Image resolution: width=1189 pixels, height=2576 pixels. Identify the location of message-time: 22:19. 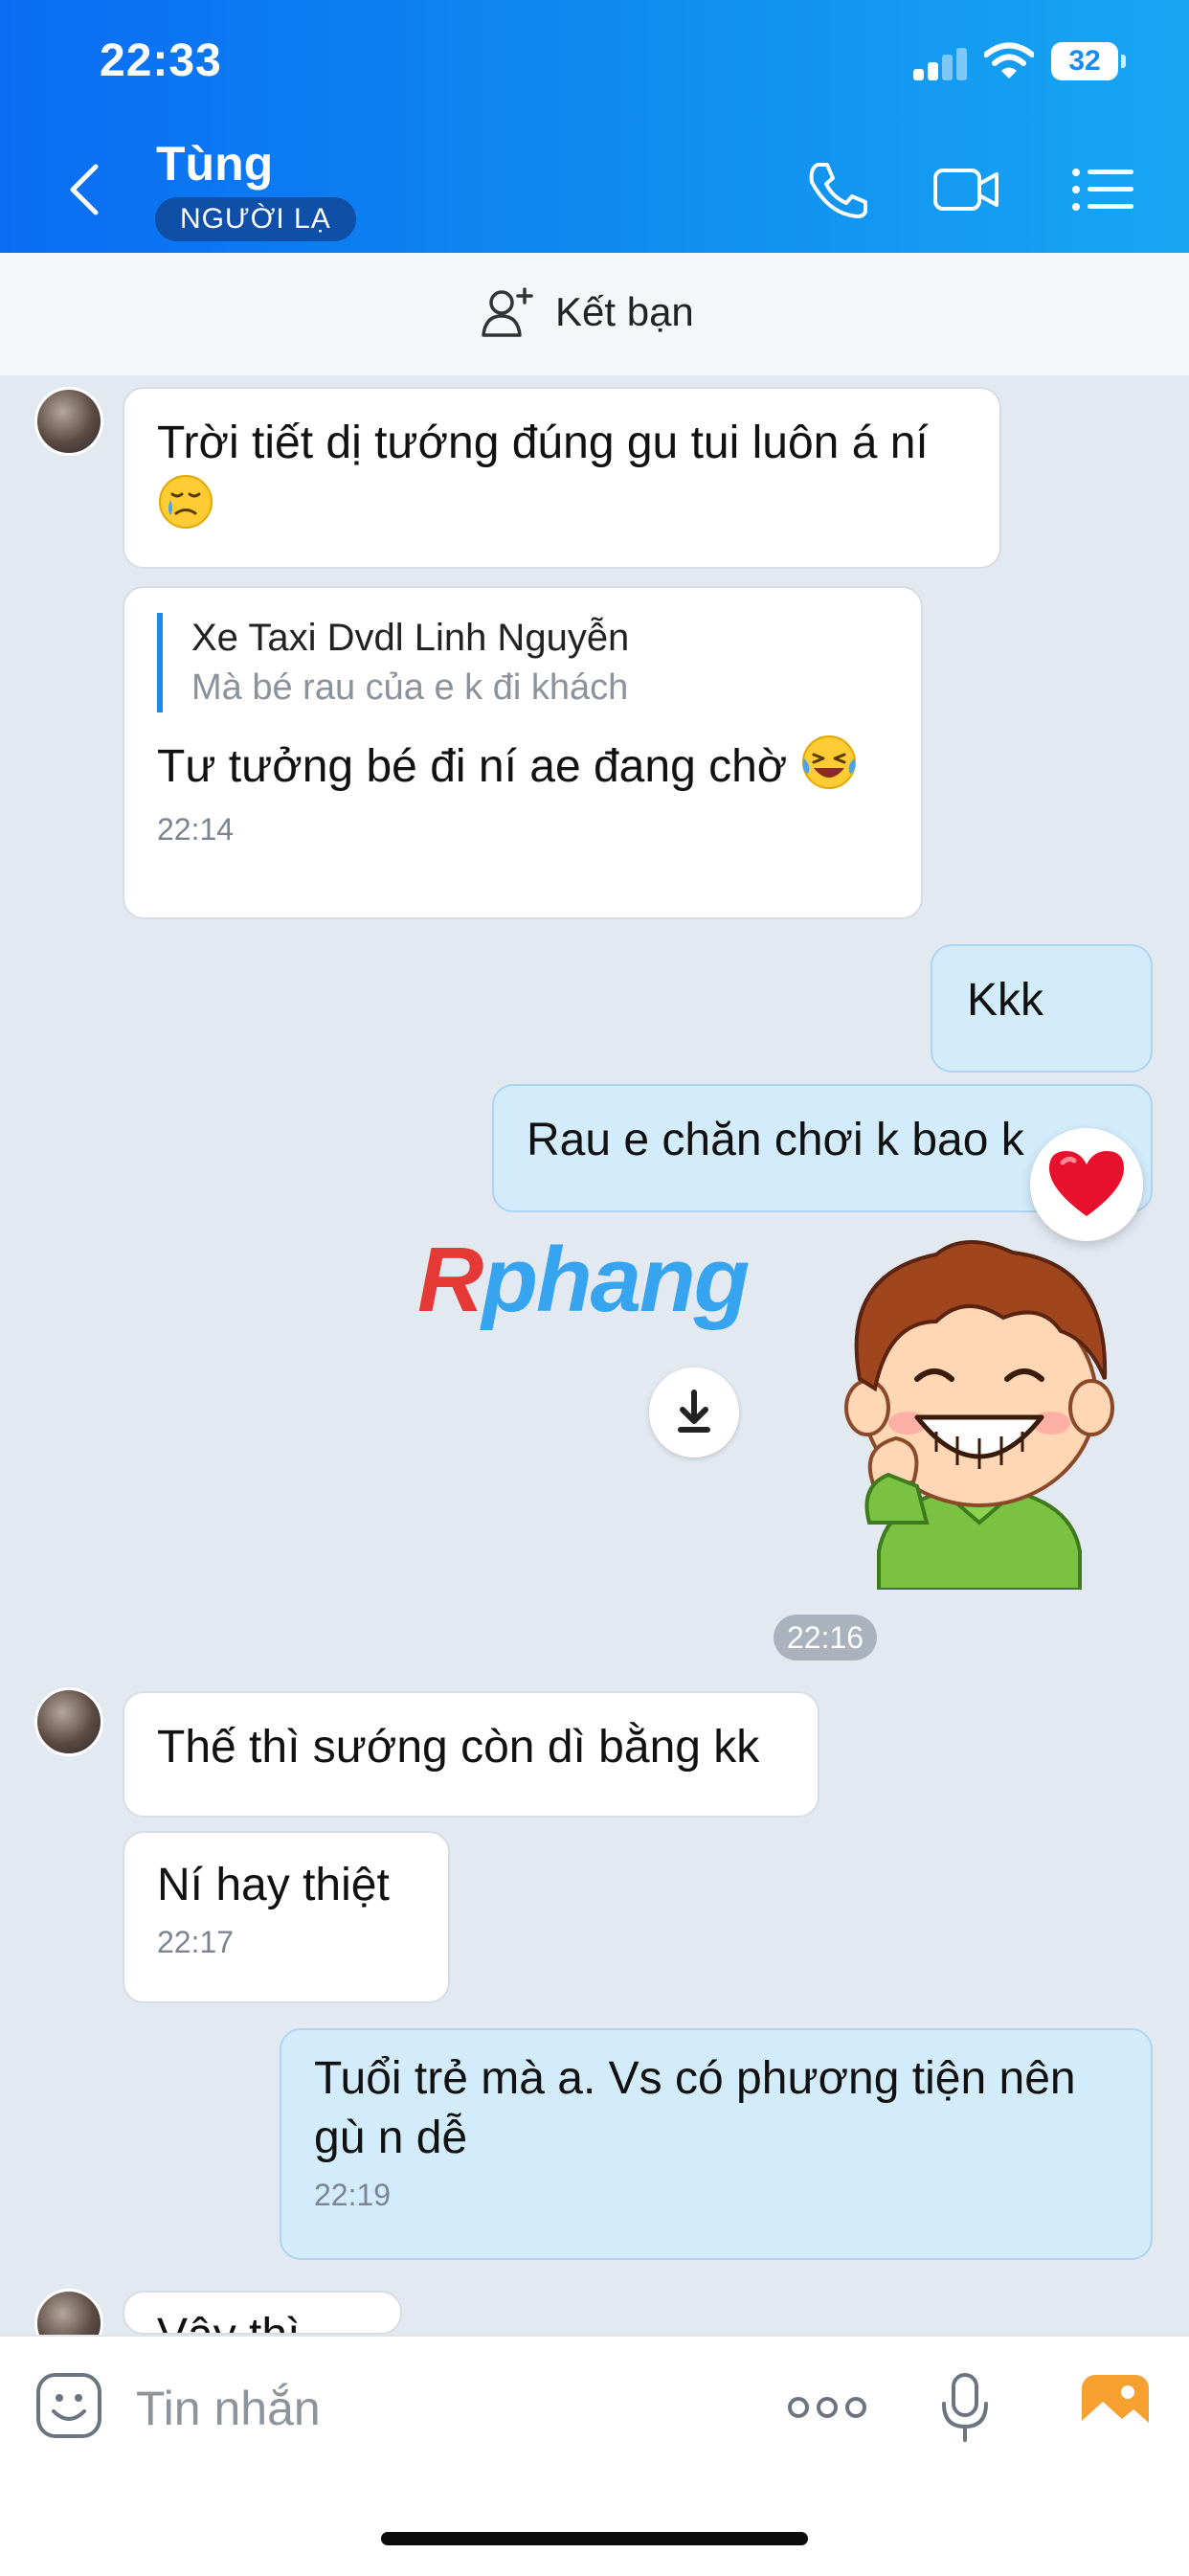
(353, 2195).